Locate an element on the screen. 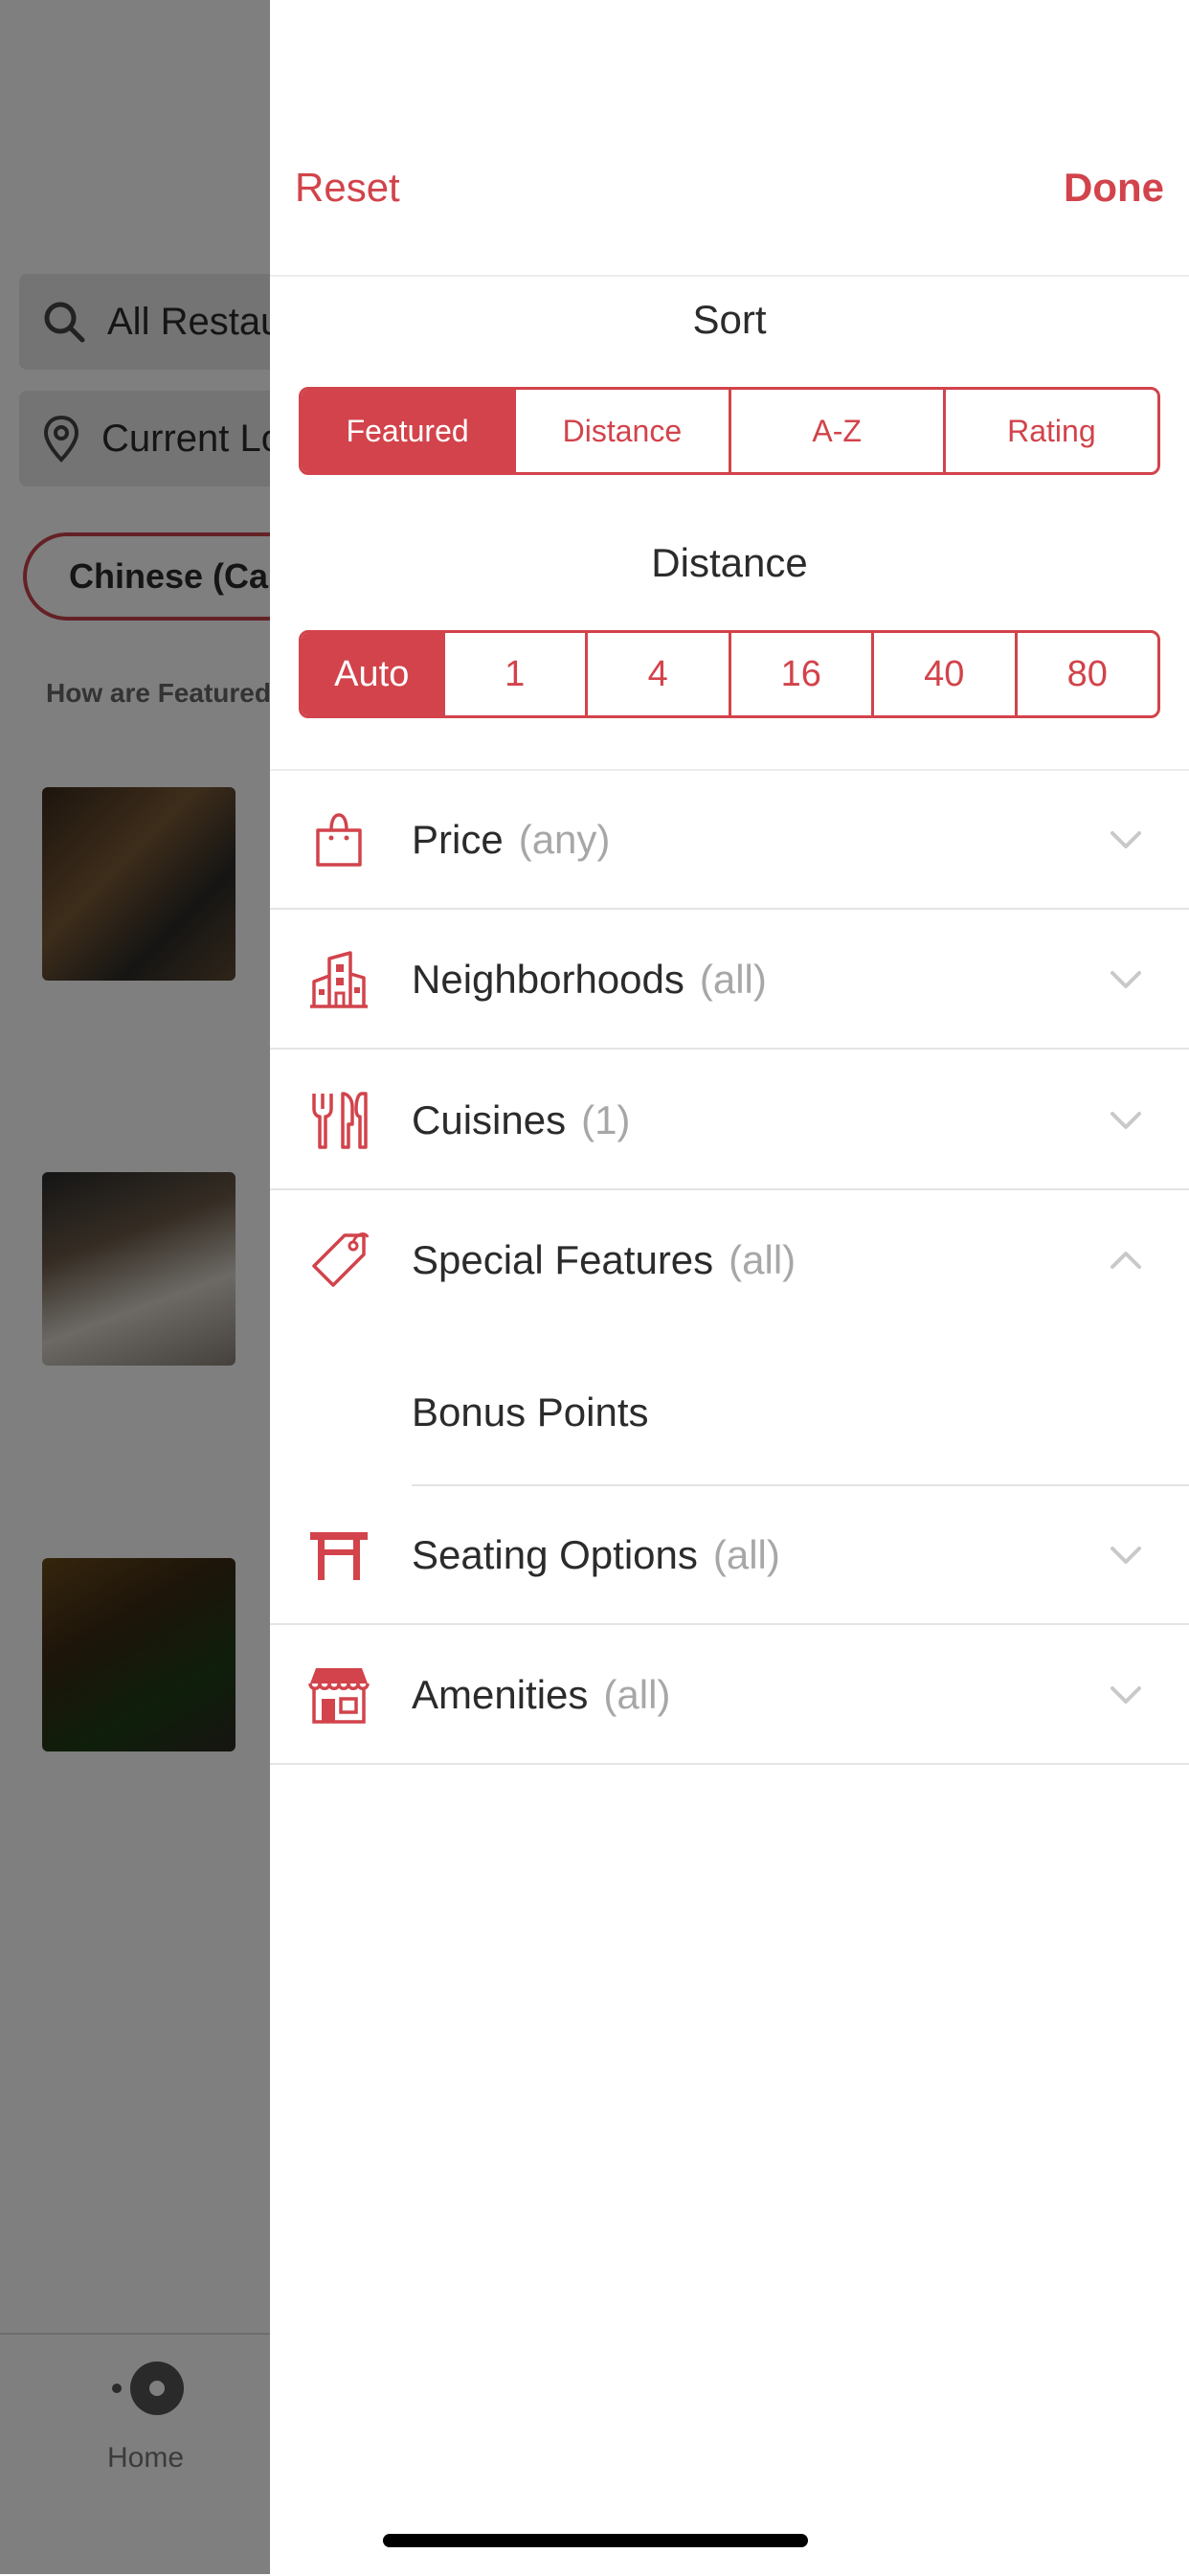 The width and height of the screenshot is (1189, 2576). filter-hint-amenities: (all) is located at coordinates (637, 1694).